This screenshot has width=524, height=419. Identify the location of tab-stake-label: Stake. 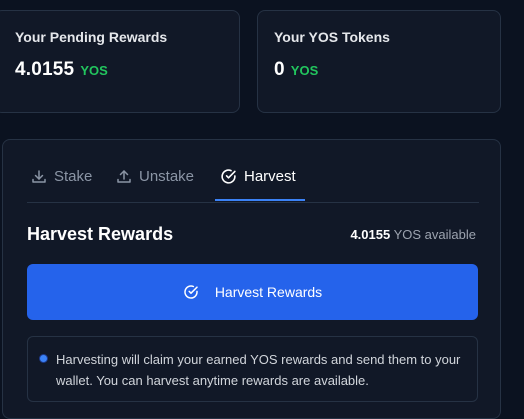
(73, 176).